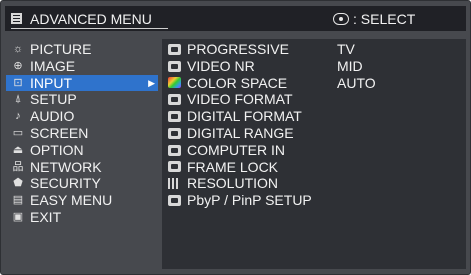  I want to click on submenu-item-resolution: RESOLUTION, so click(313, 183).